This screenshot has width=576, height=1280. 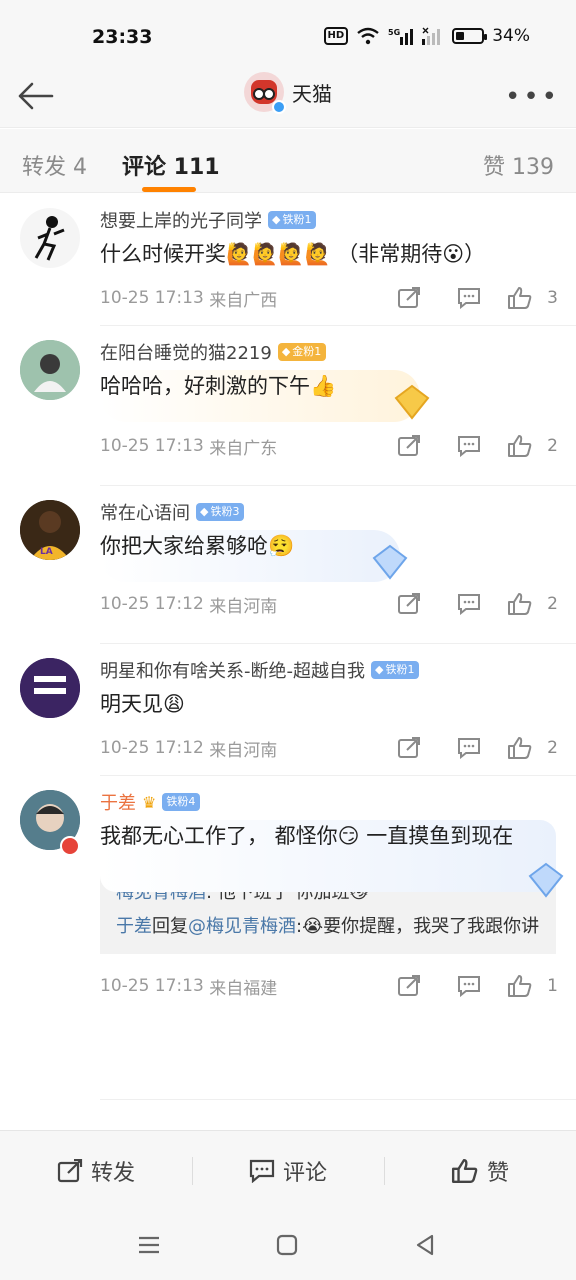 What do you see at coordinates (401, 36) in the screenshot?
I see `signal-5g-icon: 5G` at bounding box center [401, 36].